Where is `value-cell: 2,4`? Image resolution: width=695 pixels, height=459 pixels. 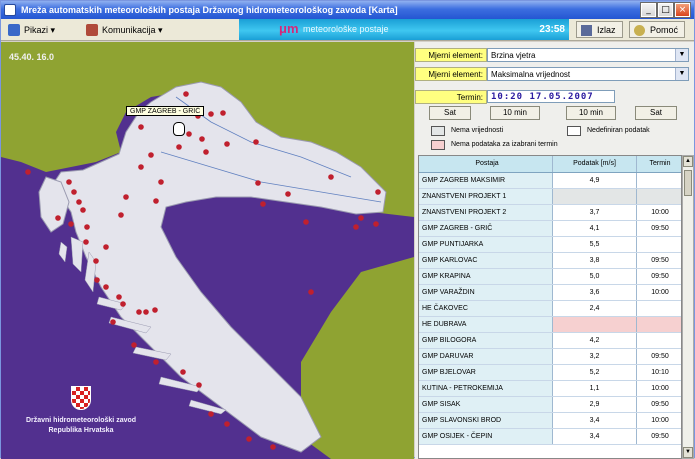 value-cell: 2,4 is located at coordinates (595, 308).